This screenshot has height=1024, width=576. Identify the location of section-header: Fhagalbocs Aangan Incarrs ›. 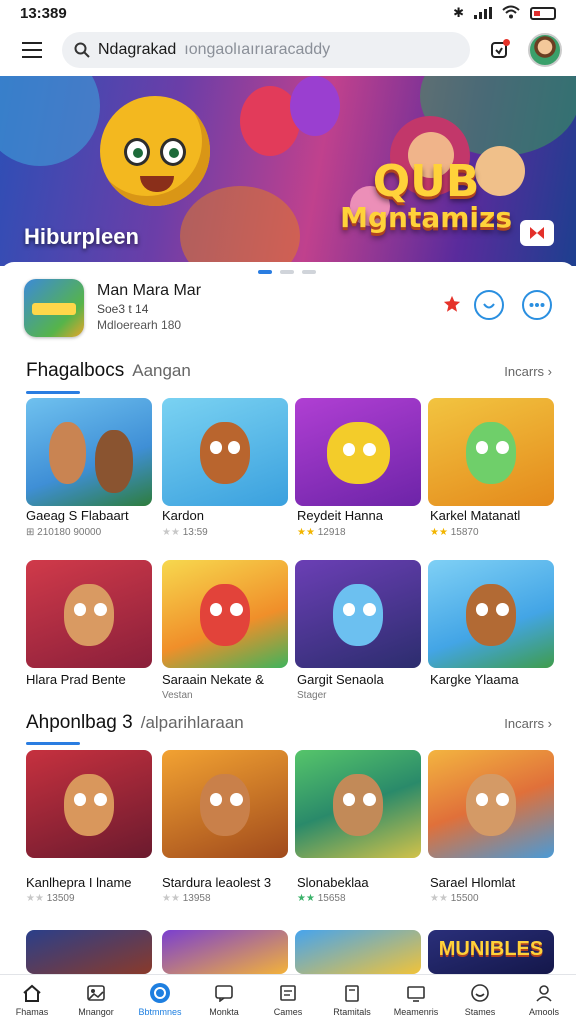
(289, 375).